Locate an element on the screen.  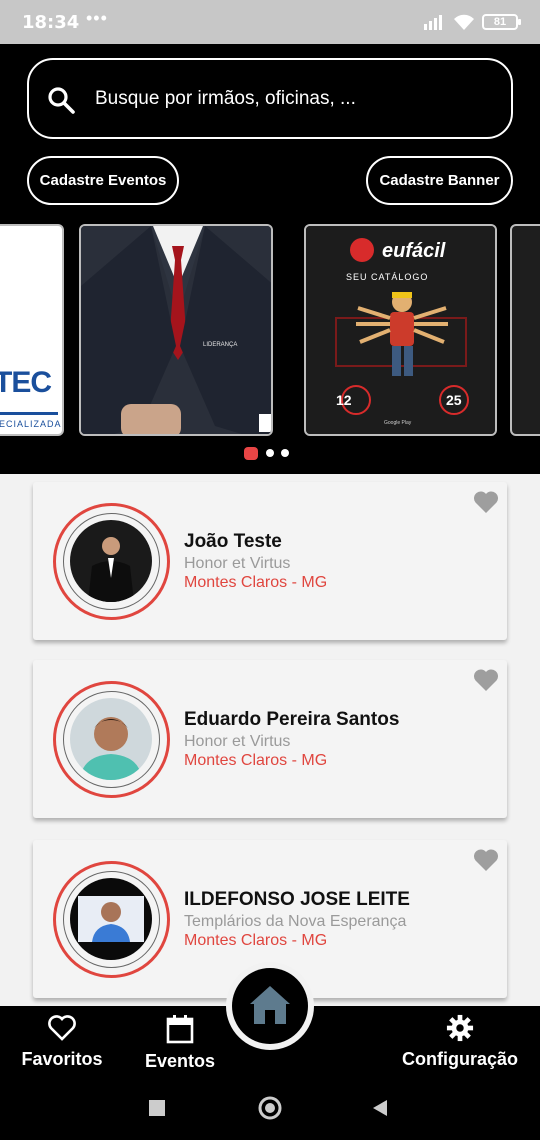
banner-card: LIDERANÇA is located at coordinates (176, 330).